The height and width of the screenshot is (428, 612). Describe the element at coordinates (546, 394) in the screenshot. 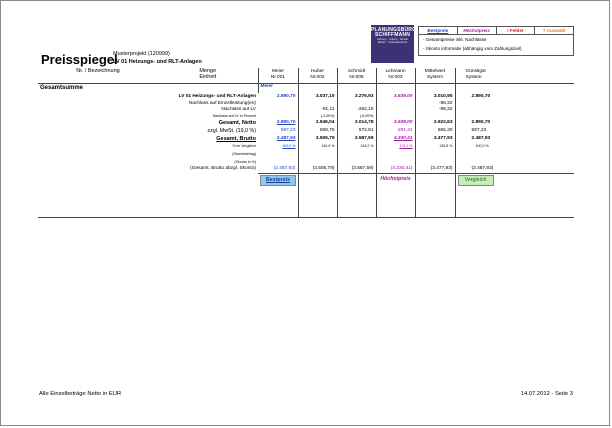

I see `footer-date-page: 14.07.2012 - Seite 3` at that location.